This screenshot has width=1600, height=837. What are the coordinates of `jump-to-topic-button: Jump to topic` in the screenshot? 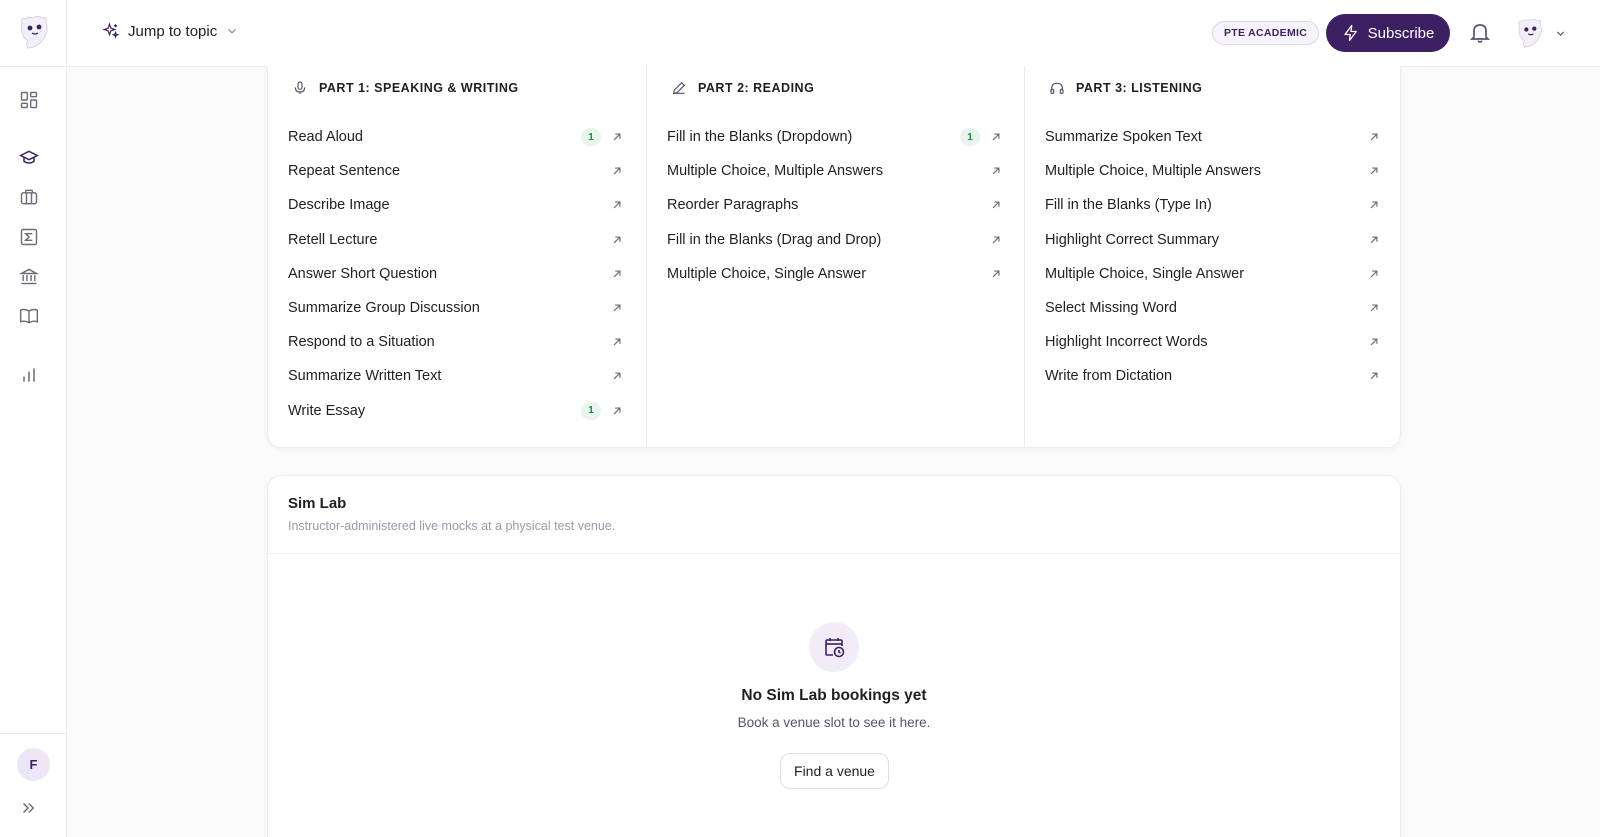 It's located at (170, 31).